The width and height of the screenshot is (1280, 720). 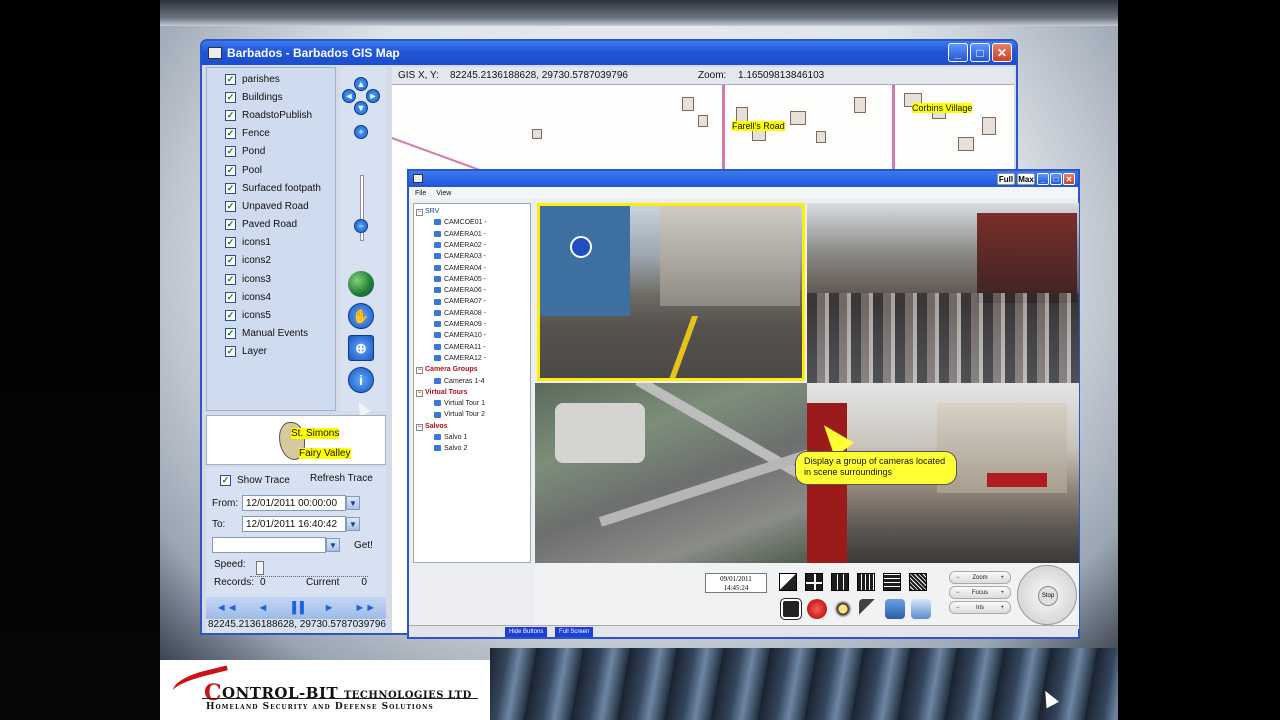 I want to click on tree-camera-item: CAMERA07 -, so click(x=460, y=301).